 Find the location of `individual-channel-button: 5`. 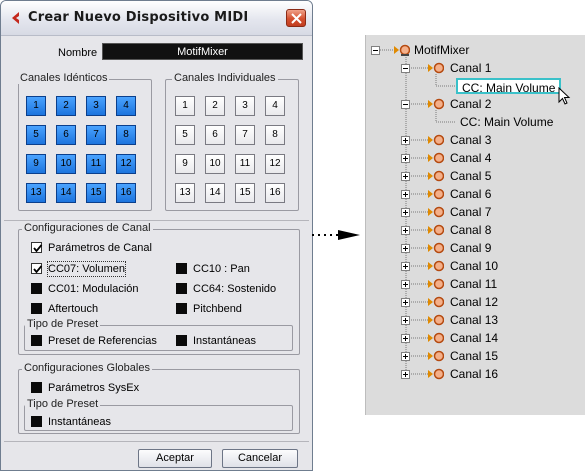

individual-channel-button: 5 is located at coordinates (185, 135).